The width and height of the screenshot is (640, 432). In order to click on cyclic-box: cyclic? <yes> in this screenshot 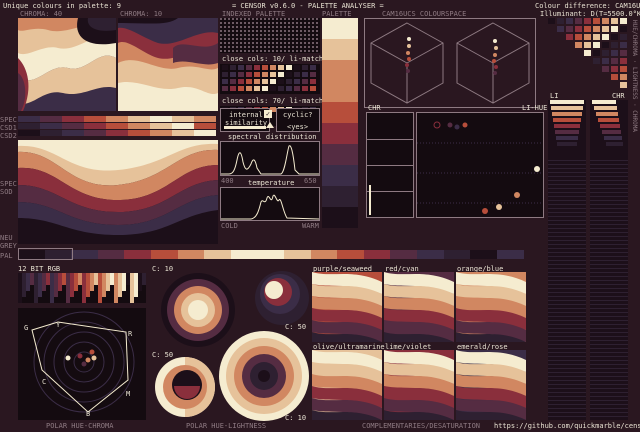, I will do `click(298, 120)`.